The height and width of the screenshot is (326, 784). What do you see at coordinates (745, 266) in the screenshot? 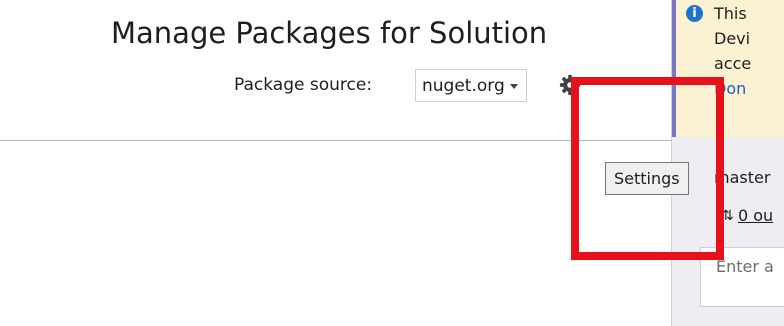
I see `commit-message-placeholder: Enter a` at bounding box center [745, 266].